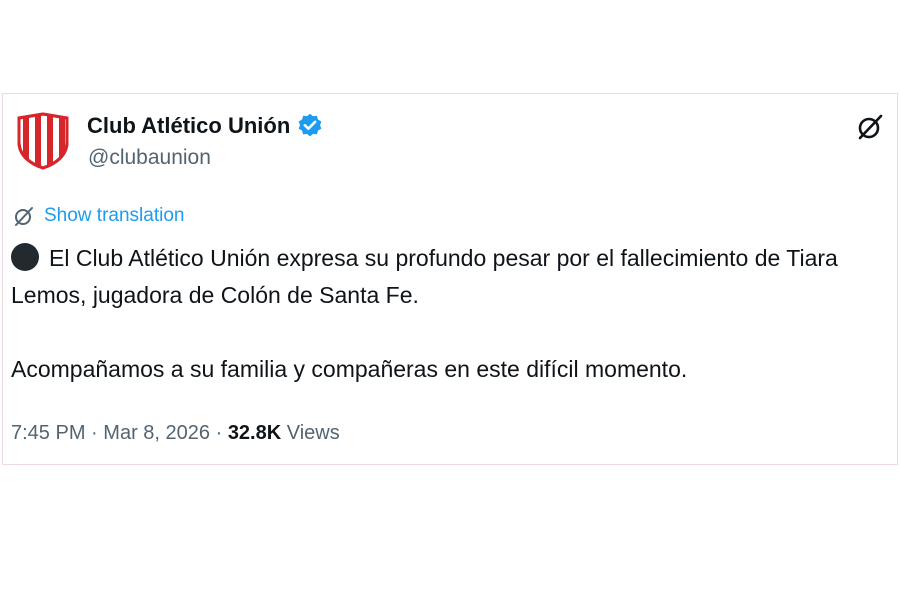 The width and height of the screenshot is (900, 600). I want to click on black-circle-emoji, so click(25, 257).